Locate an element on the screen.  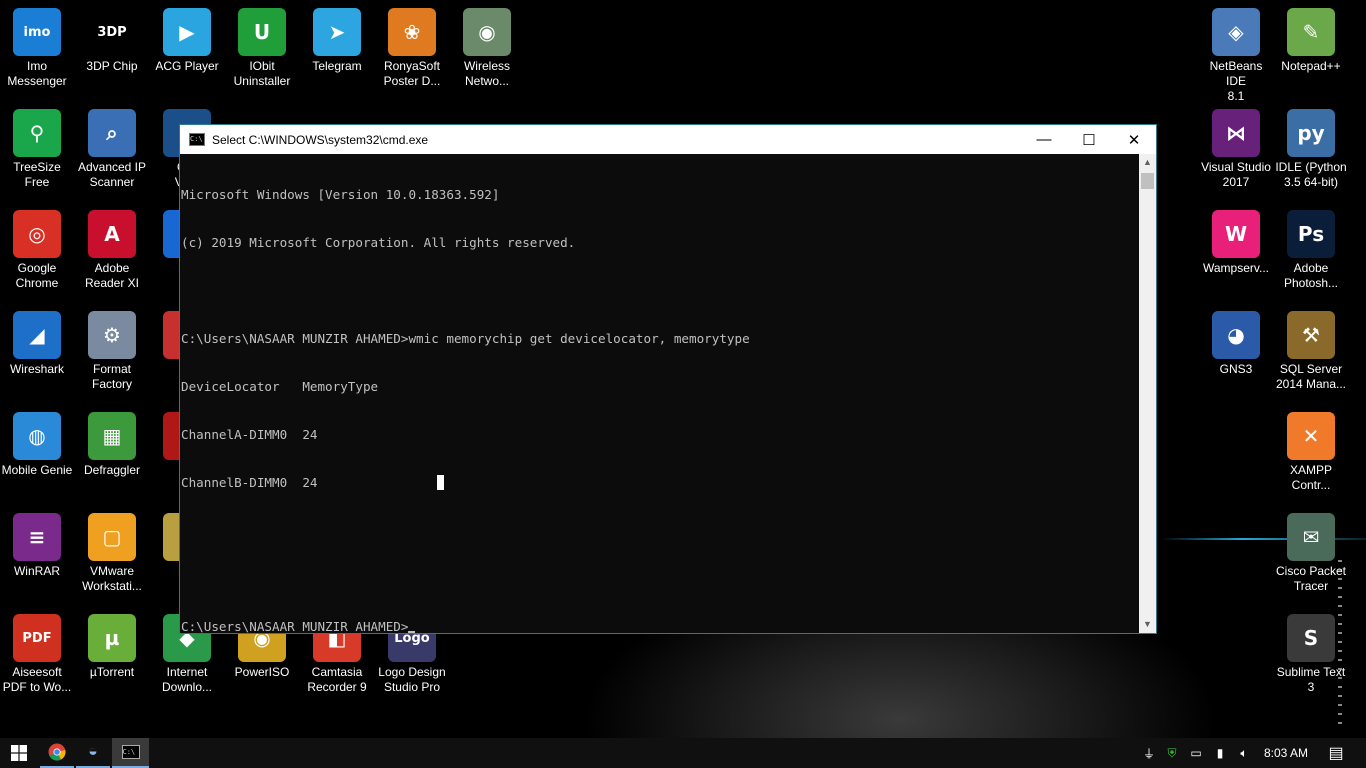
desktop-icon: ➤ Telegram is located at coordinates (337, 41).